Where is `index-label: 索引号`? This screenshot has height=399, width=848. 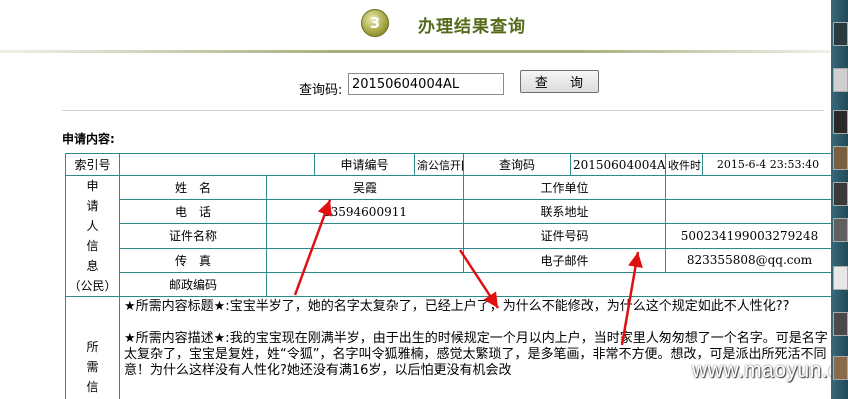
index-label: 索引号 is located at coordinates (92, 164).